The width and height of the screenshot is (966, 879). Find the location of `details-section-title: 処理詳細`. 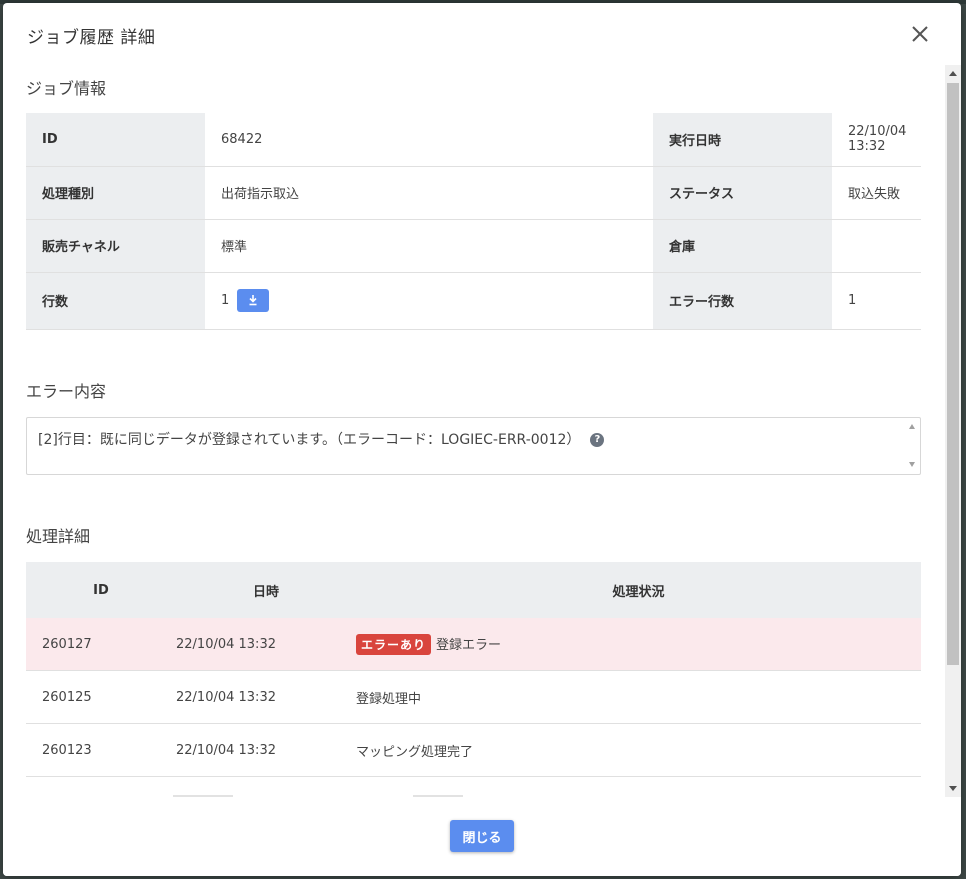

details-section-title: 処理詳細 is located at coordinates (58, 536).